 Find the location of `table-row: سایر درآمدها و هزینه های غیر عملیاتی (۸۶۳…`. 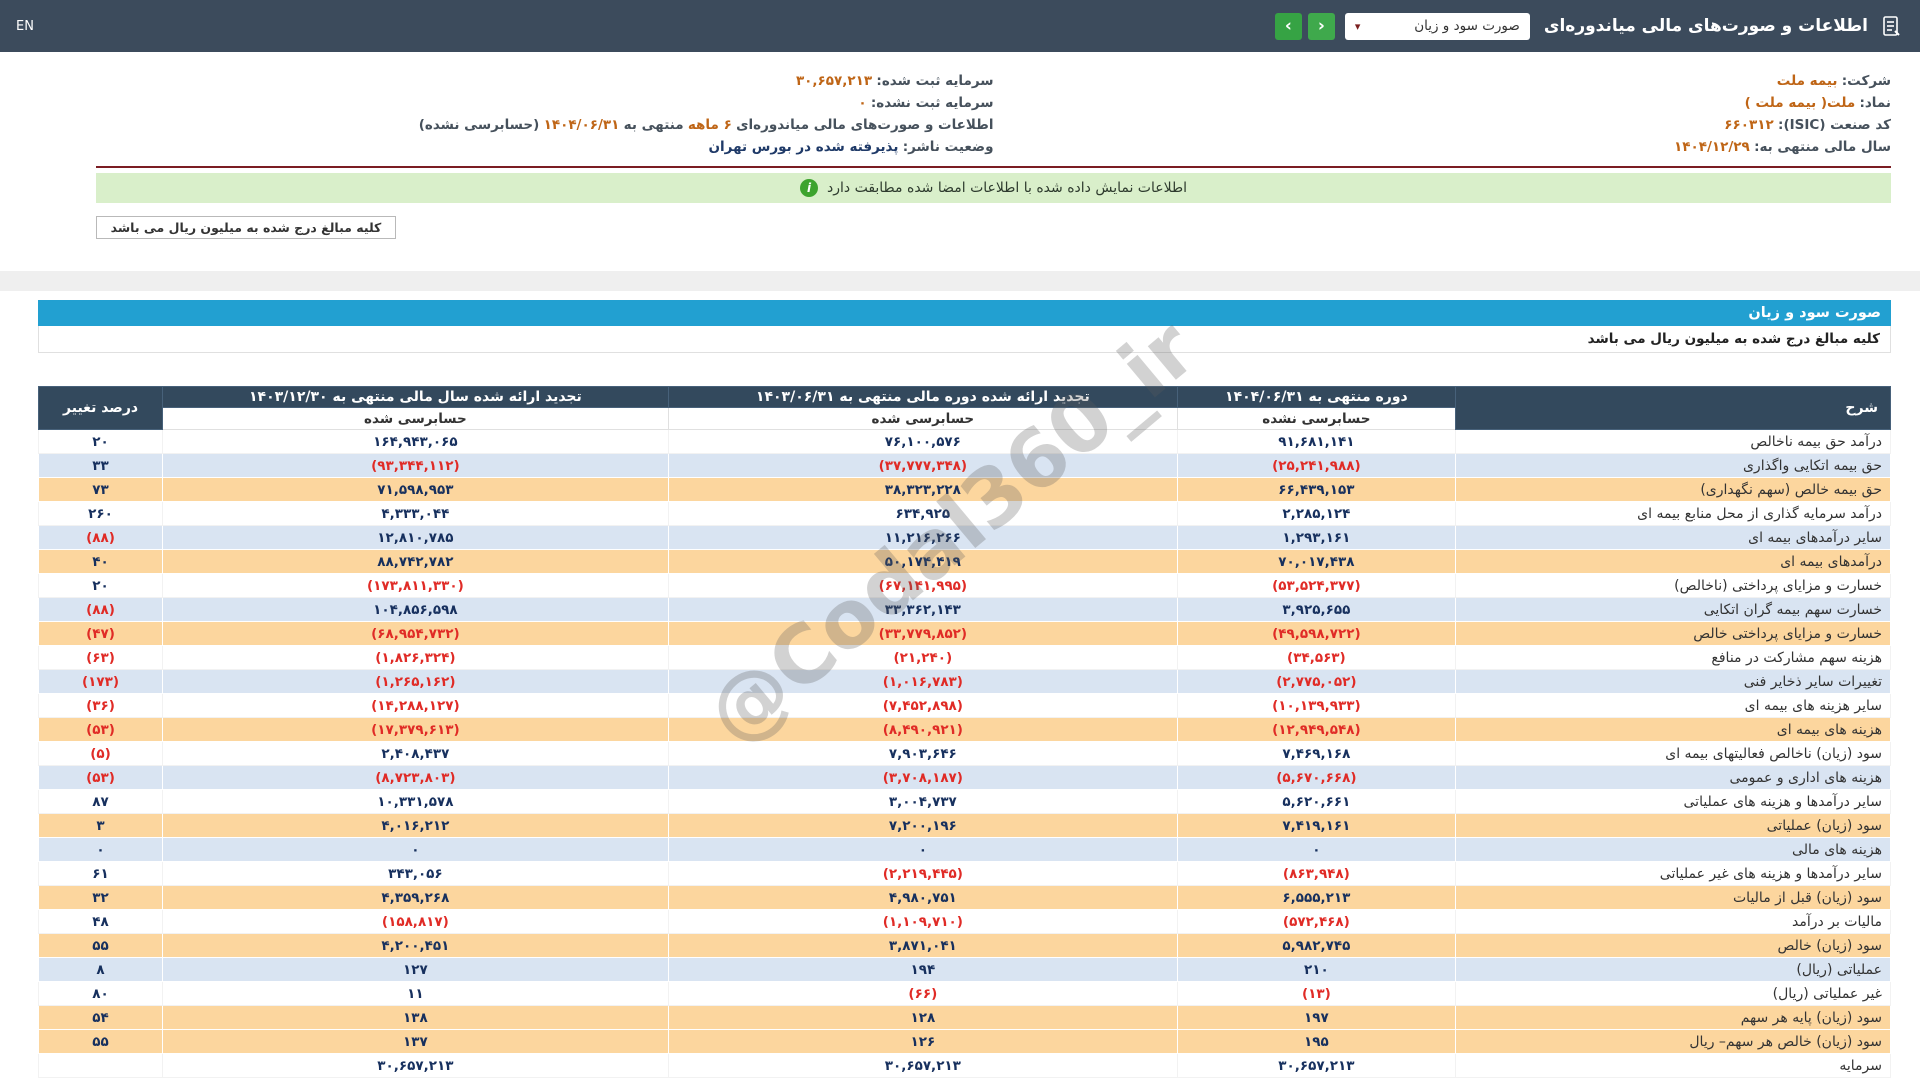

table-row: سایر درآمدها و هزینه های غیر عملیاتی (۸۶۳… is located at coordinates (964, 873).